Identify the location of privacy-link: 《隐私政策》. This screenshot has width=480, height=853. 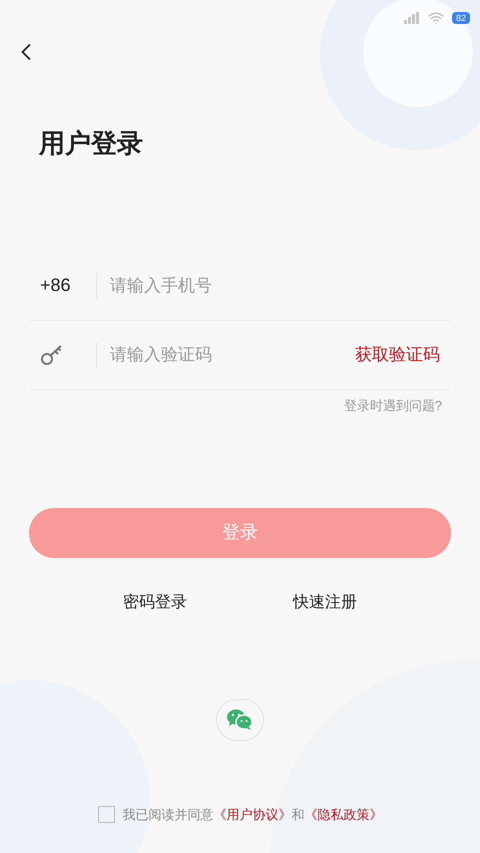
(343, 814).